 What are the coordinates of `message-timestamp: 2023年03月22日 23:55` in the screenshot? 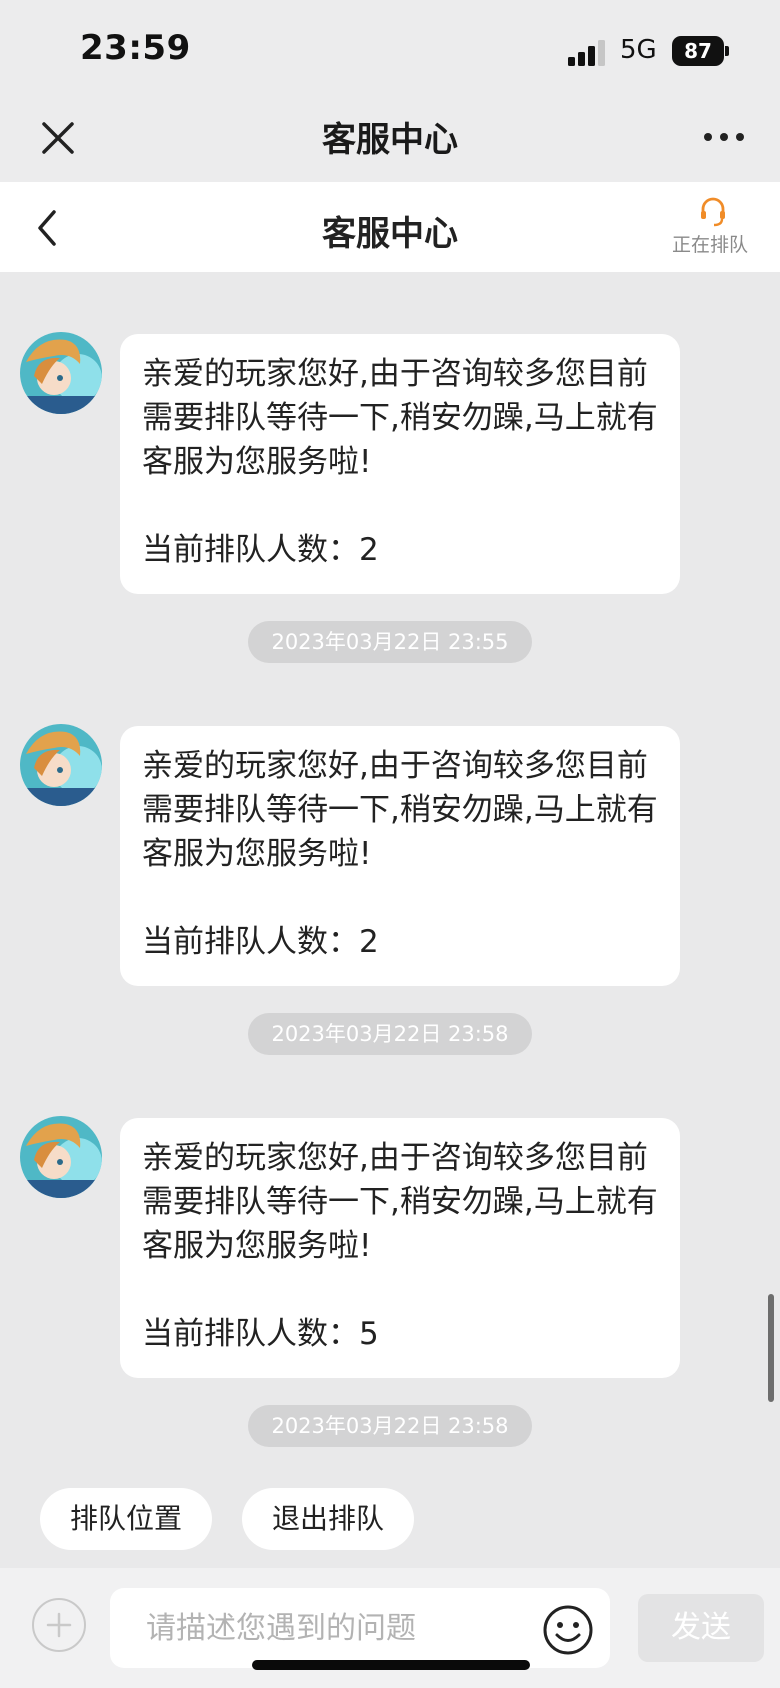 It's located at (390, 642).